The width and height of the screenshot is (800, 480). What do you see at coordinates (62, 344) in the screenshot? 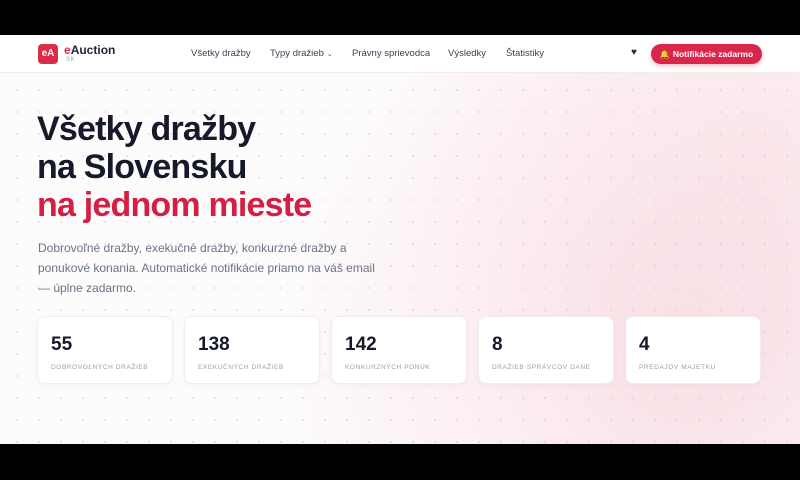
I see `stat-value: 55` at bounding box center [62, 344].